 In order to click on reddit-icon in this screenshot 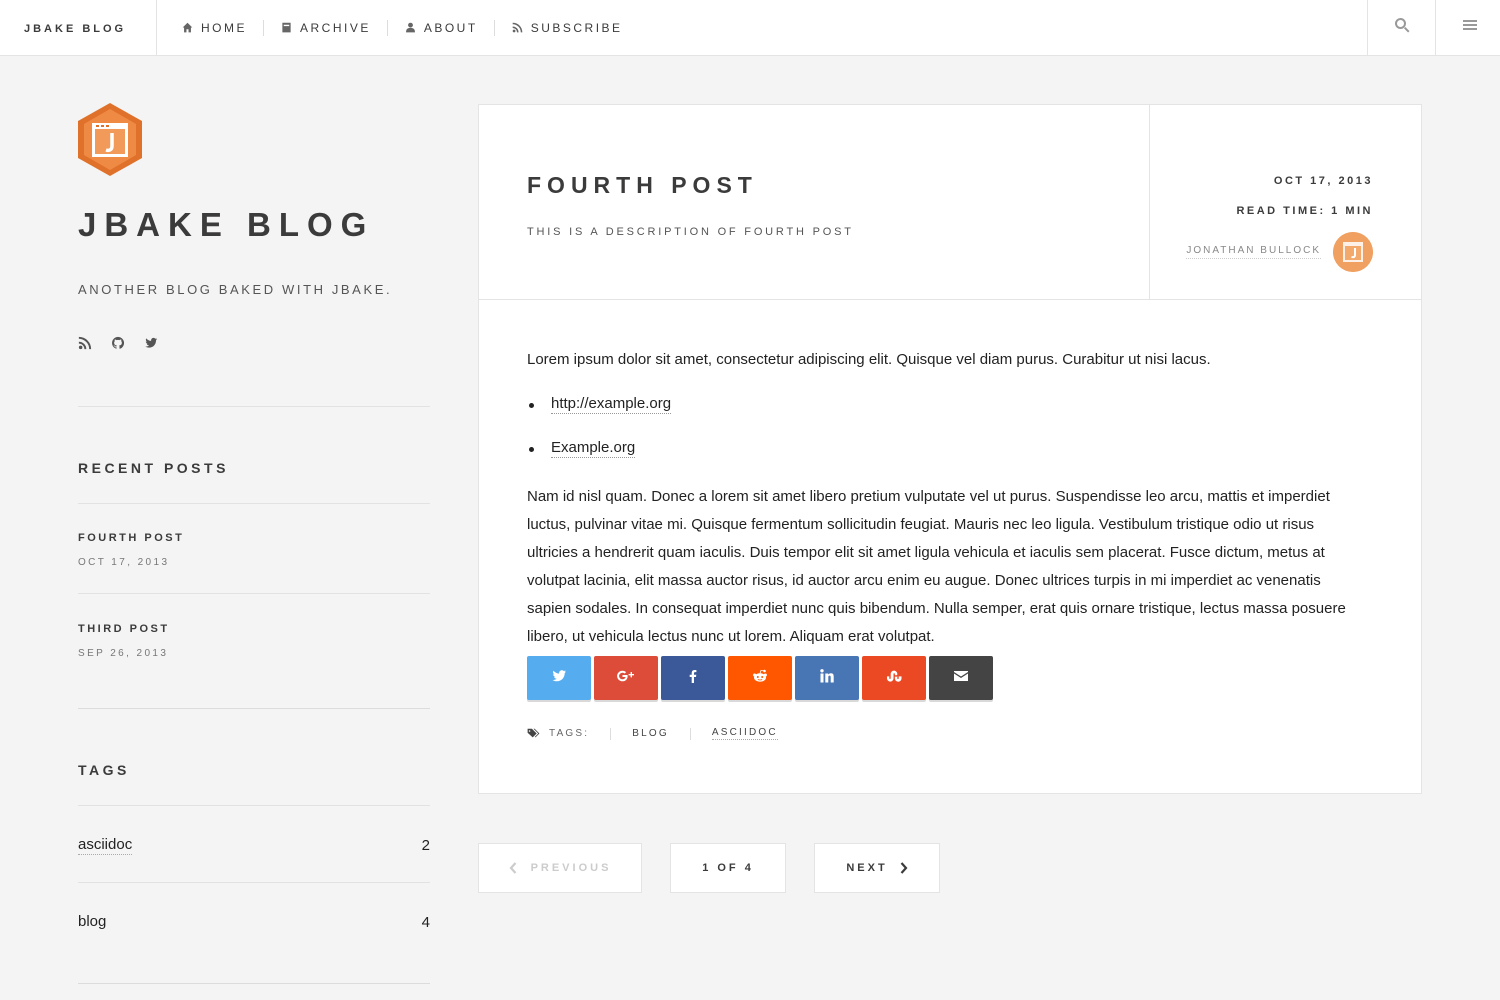, I will do `click(760, 678)`.